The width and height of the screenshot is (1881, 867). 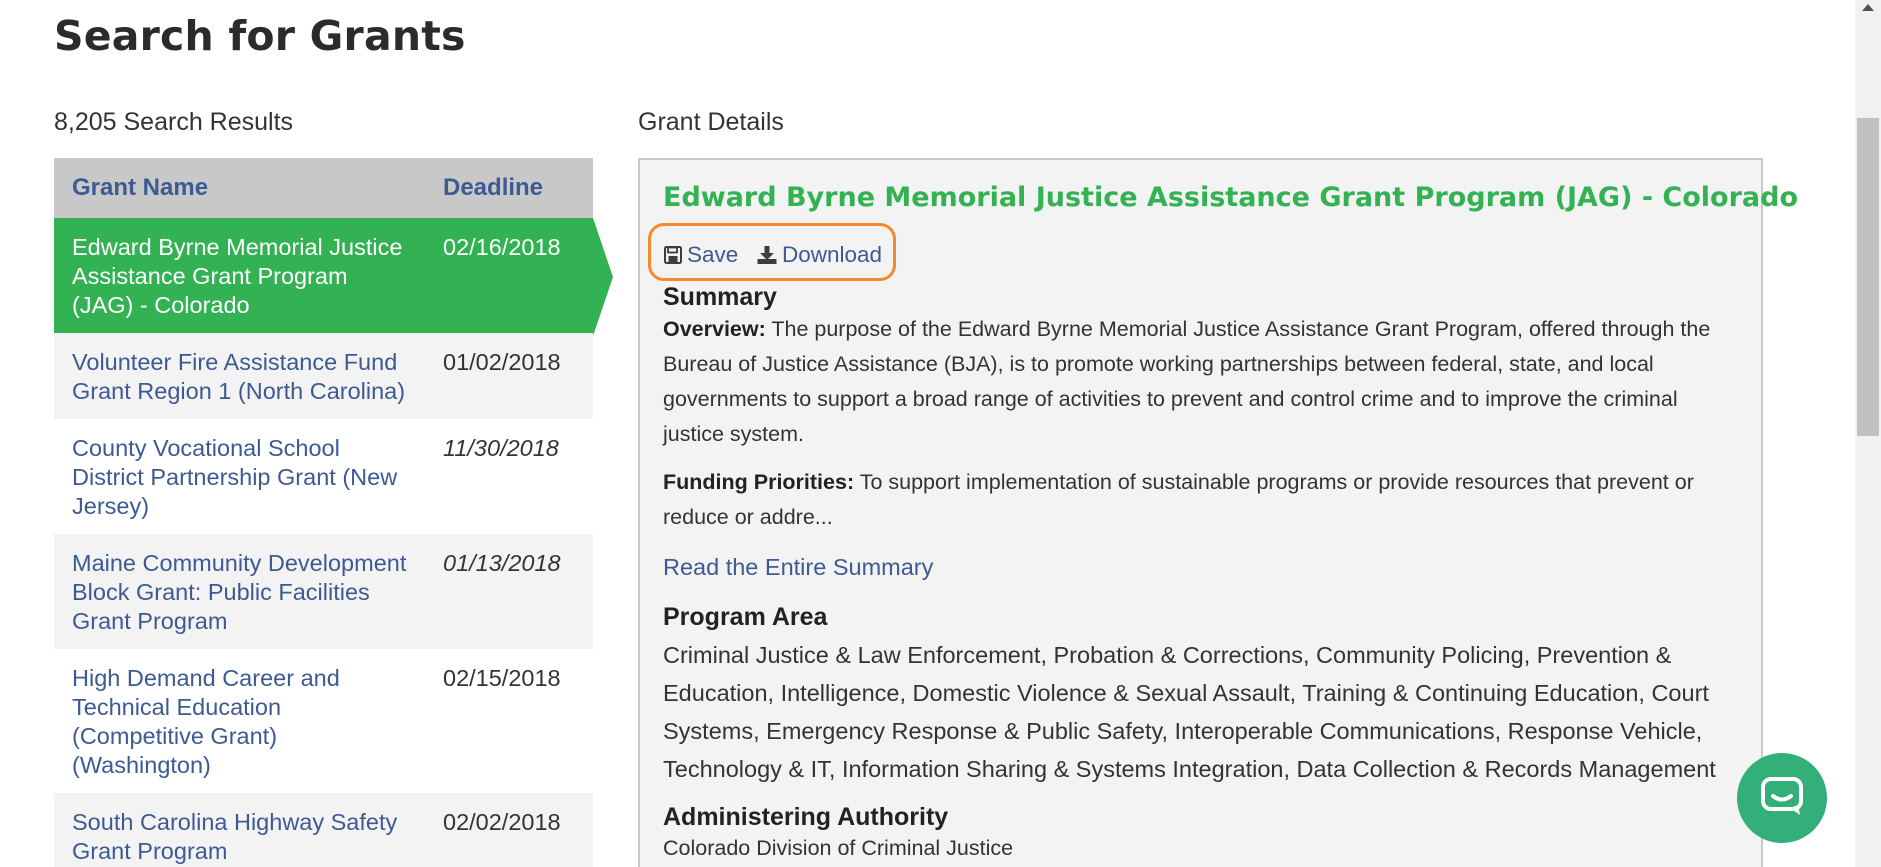 I want to click on column-header-grant-name: Grant Name, so click(x=241, y=188).